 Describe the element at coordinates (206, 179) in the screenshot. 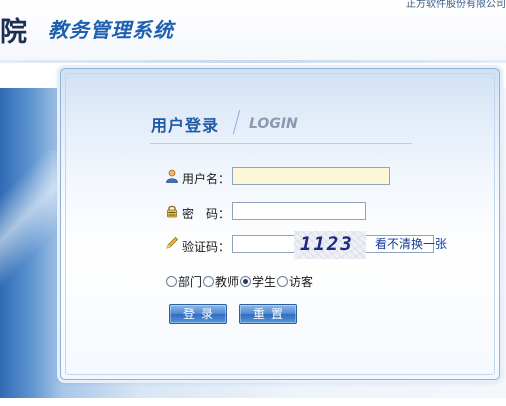

I see `username-label: 用户名：` at that location.